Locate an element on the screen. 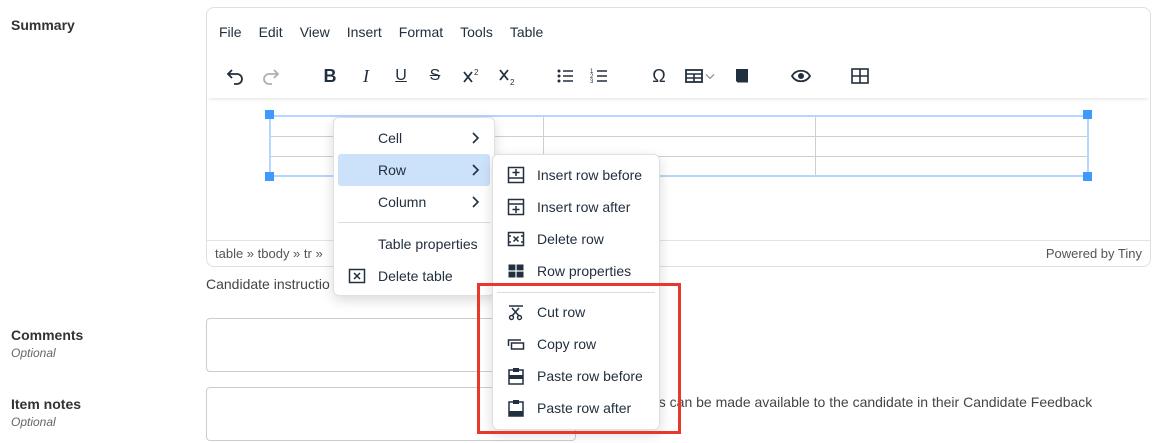  menu-file: File is located at coordinates (230, 32).